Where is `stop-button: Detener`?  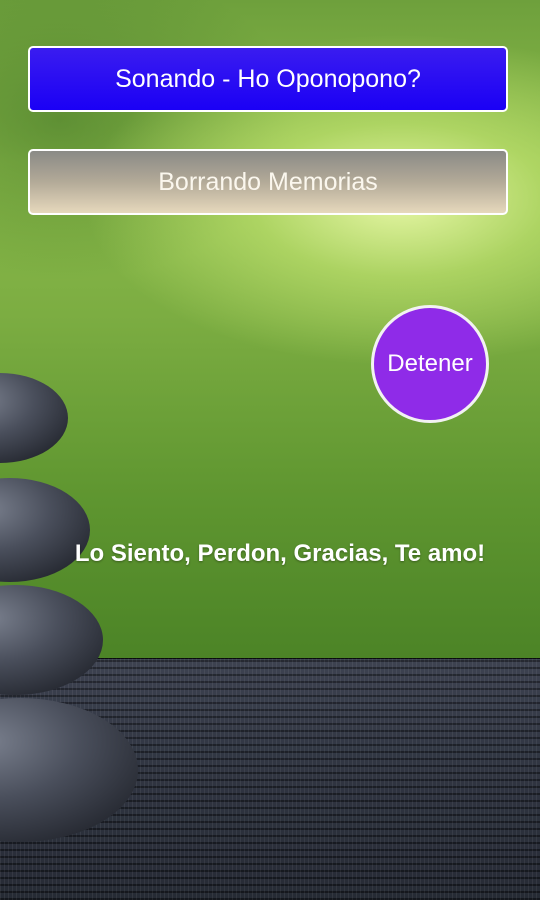
stop-button: Detener is located at coordinates (430, 364).